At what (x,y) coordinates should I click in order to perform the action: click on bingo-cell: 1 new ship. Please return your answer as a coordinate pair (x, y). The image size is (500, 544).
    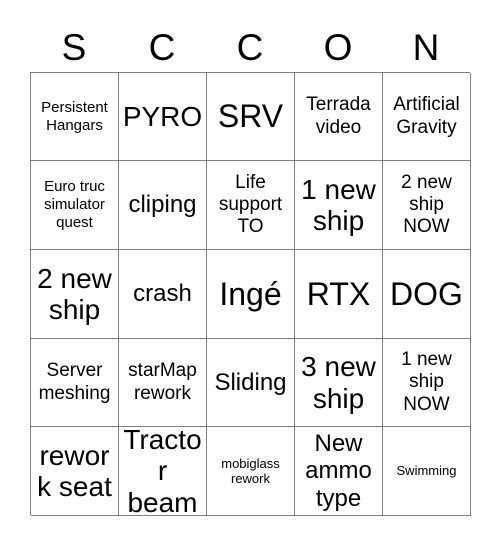
    Looking at the image, I should click on (339, 205).